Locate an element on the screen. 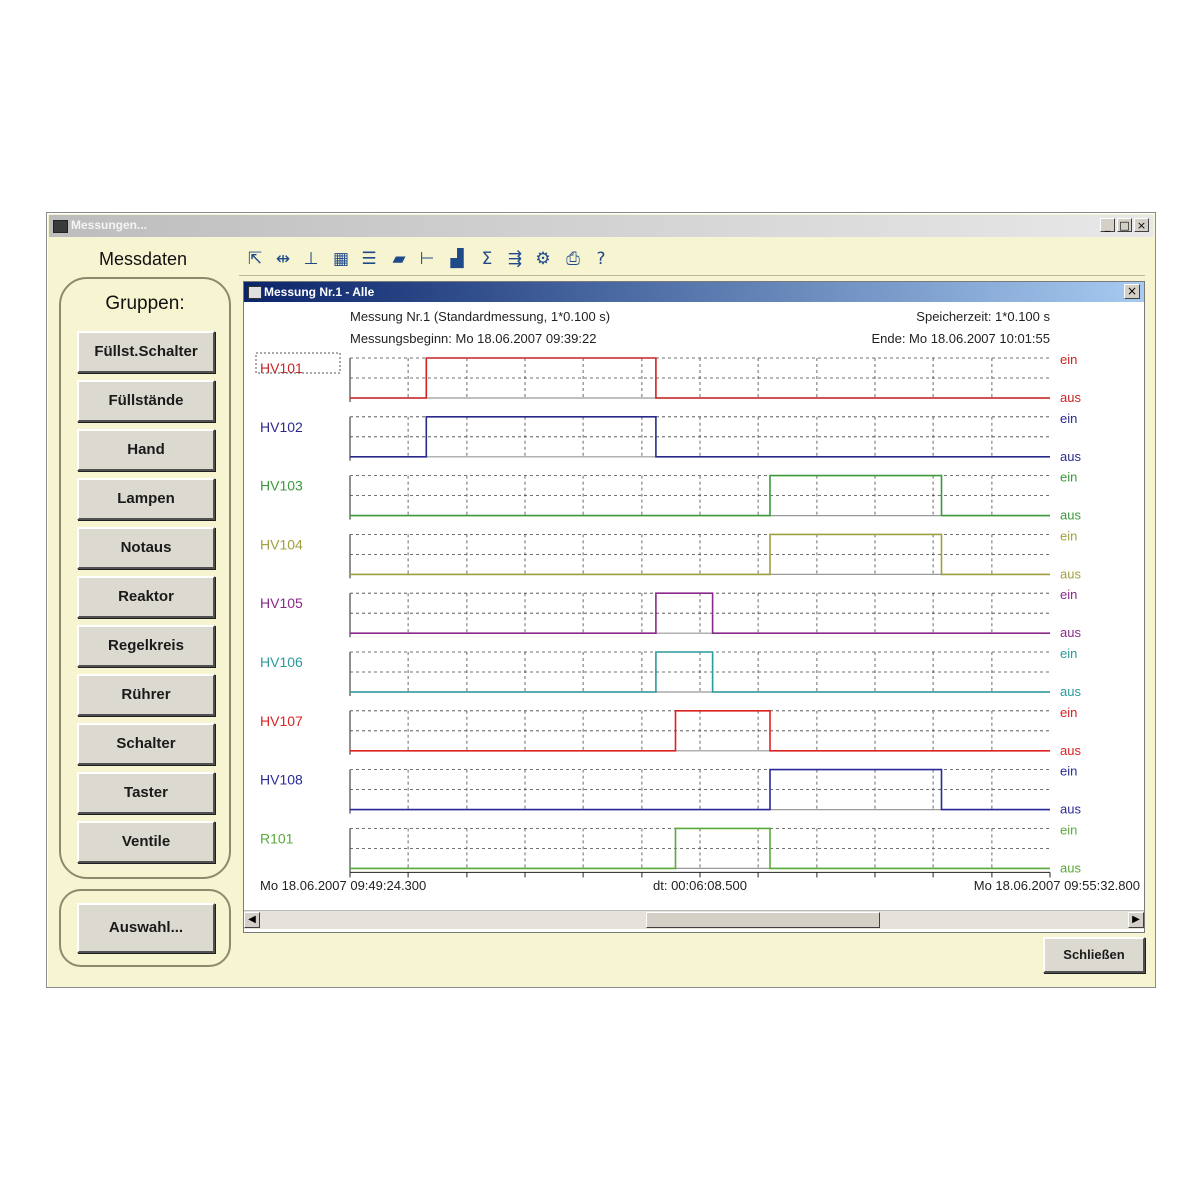 This screenshot has height=1200, width=1200. channel-label: HV103 is located at coordinates (281, 486).